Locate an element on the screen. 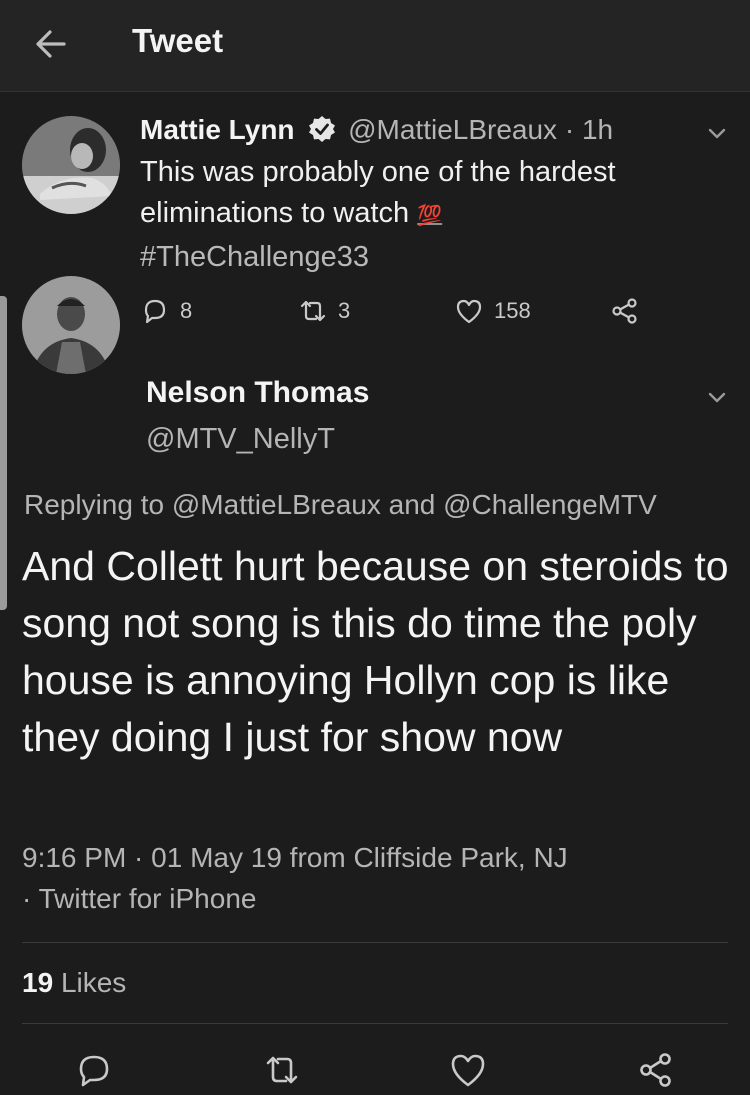 The width and height of the screenshot is (750, 1095). tweet-text-line: eliminations to watch 💯 is located at coordinates (430, 215).